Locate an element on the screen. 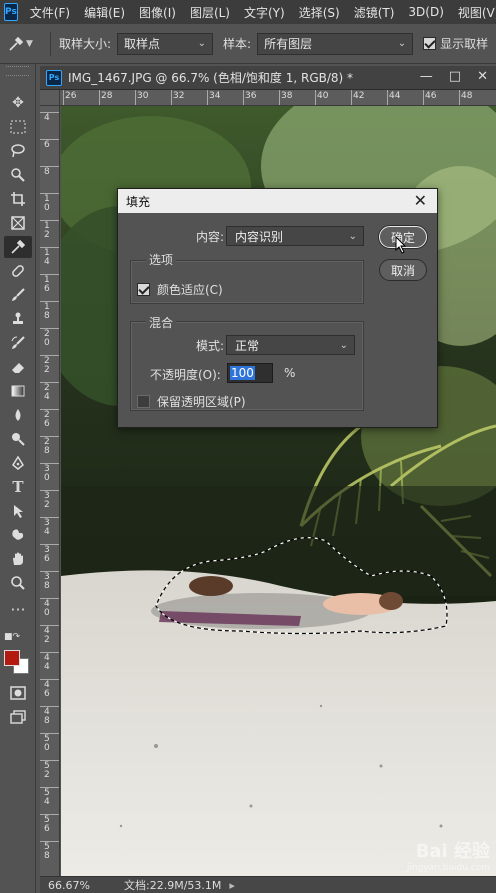 Image resolution: width=496 pixels, height=893 pixels. zoom-level: 66.67% is located at coordinates (66, 885).